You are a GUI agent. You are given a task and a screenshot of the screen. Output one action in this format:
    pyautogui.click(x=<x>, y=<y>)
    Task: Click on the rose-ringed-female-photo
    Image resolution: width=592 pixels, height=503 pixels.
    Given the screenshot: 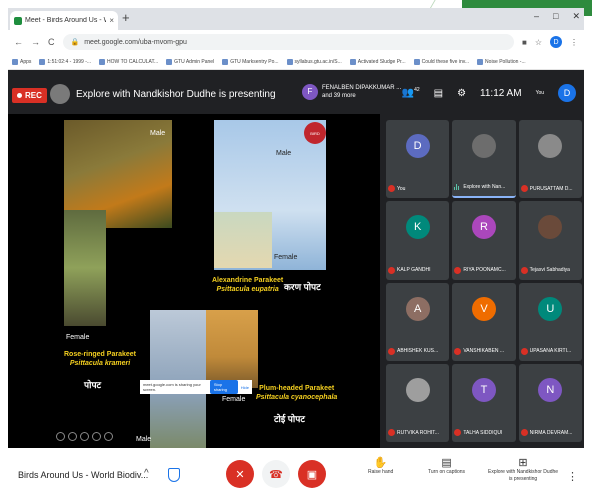 What is the action you would take?
    pyautogui.click(x=85, y=268)
    